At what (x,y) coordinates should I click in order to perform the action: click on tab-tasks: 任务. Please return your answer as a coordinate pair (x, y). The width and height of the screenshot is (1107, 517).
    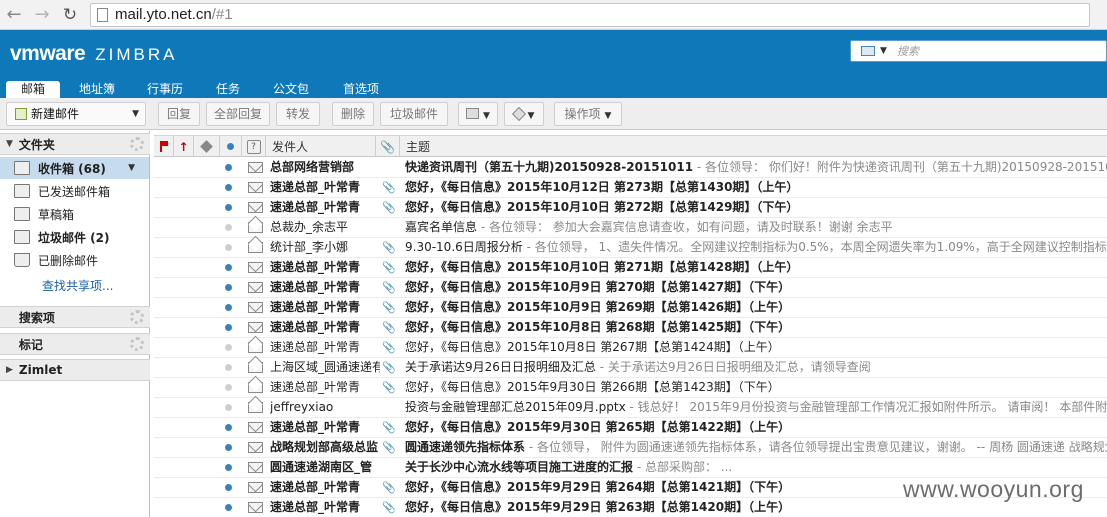
    Looking at the image, I should click on (228, 89).